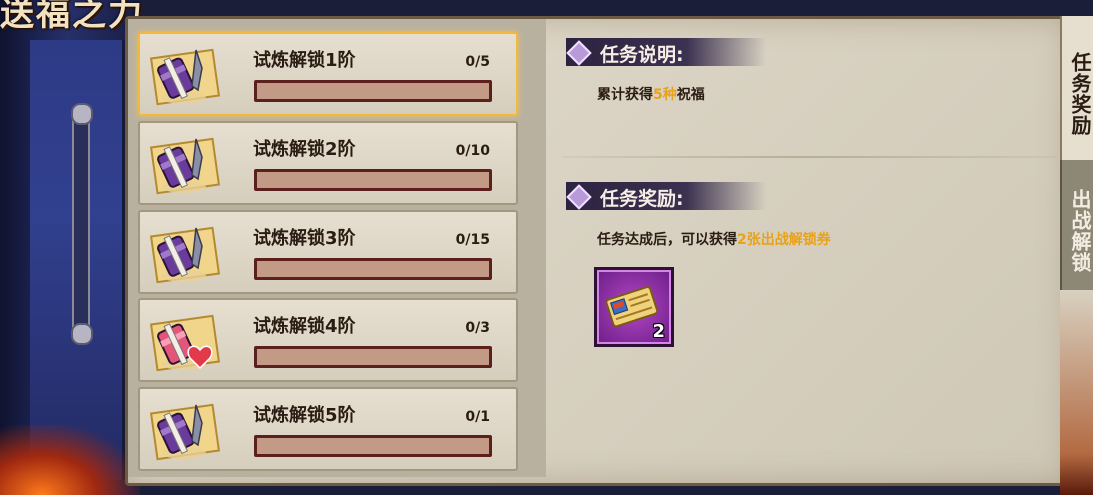 Image resolution: width=1093 pixels, height=495 pixels. I want to click on tab-task-reward: 任务奖励, so click(1076, 94).